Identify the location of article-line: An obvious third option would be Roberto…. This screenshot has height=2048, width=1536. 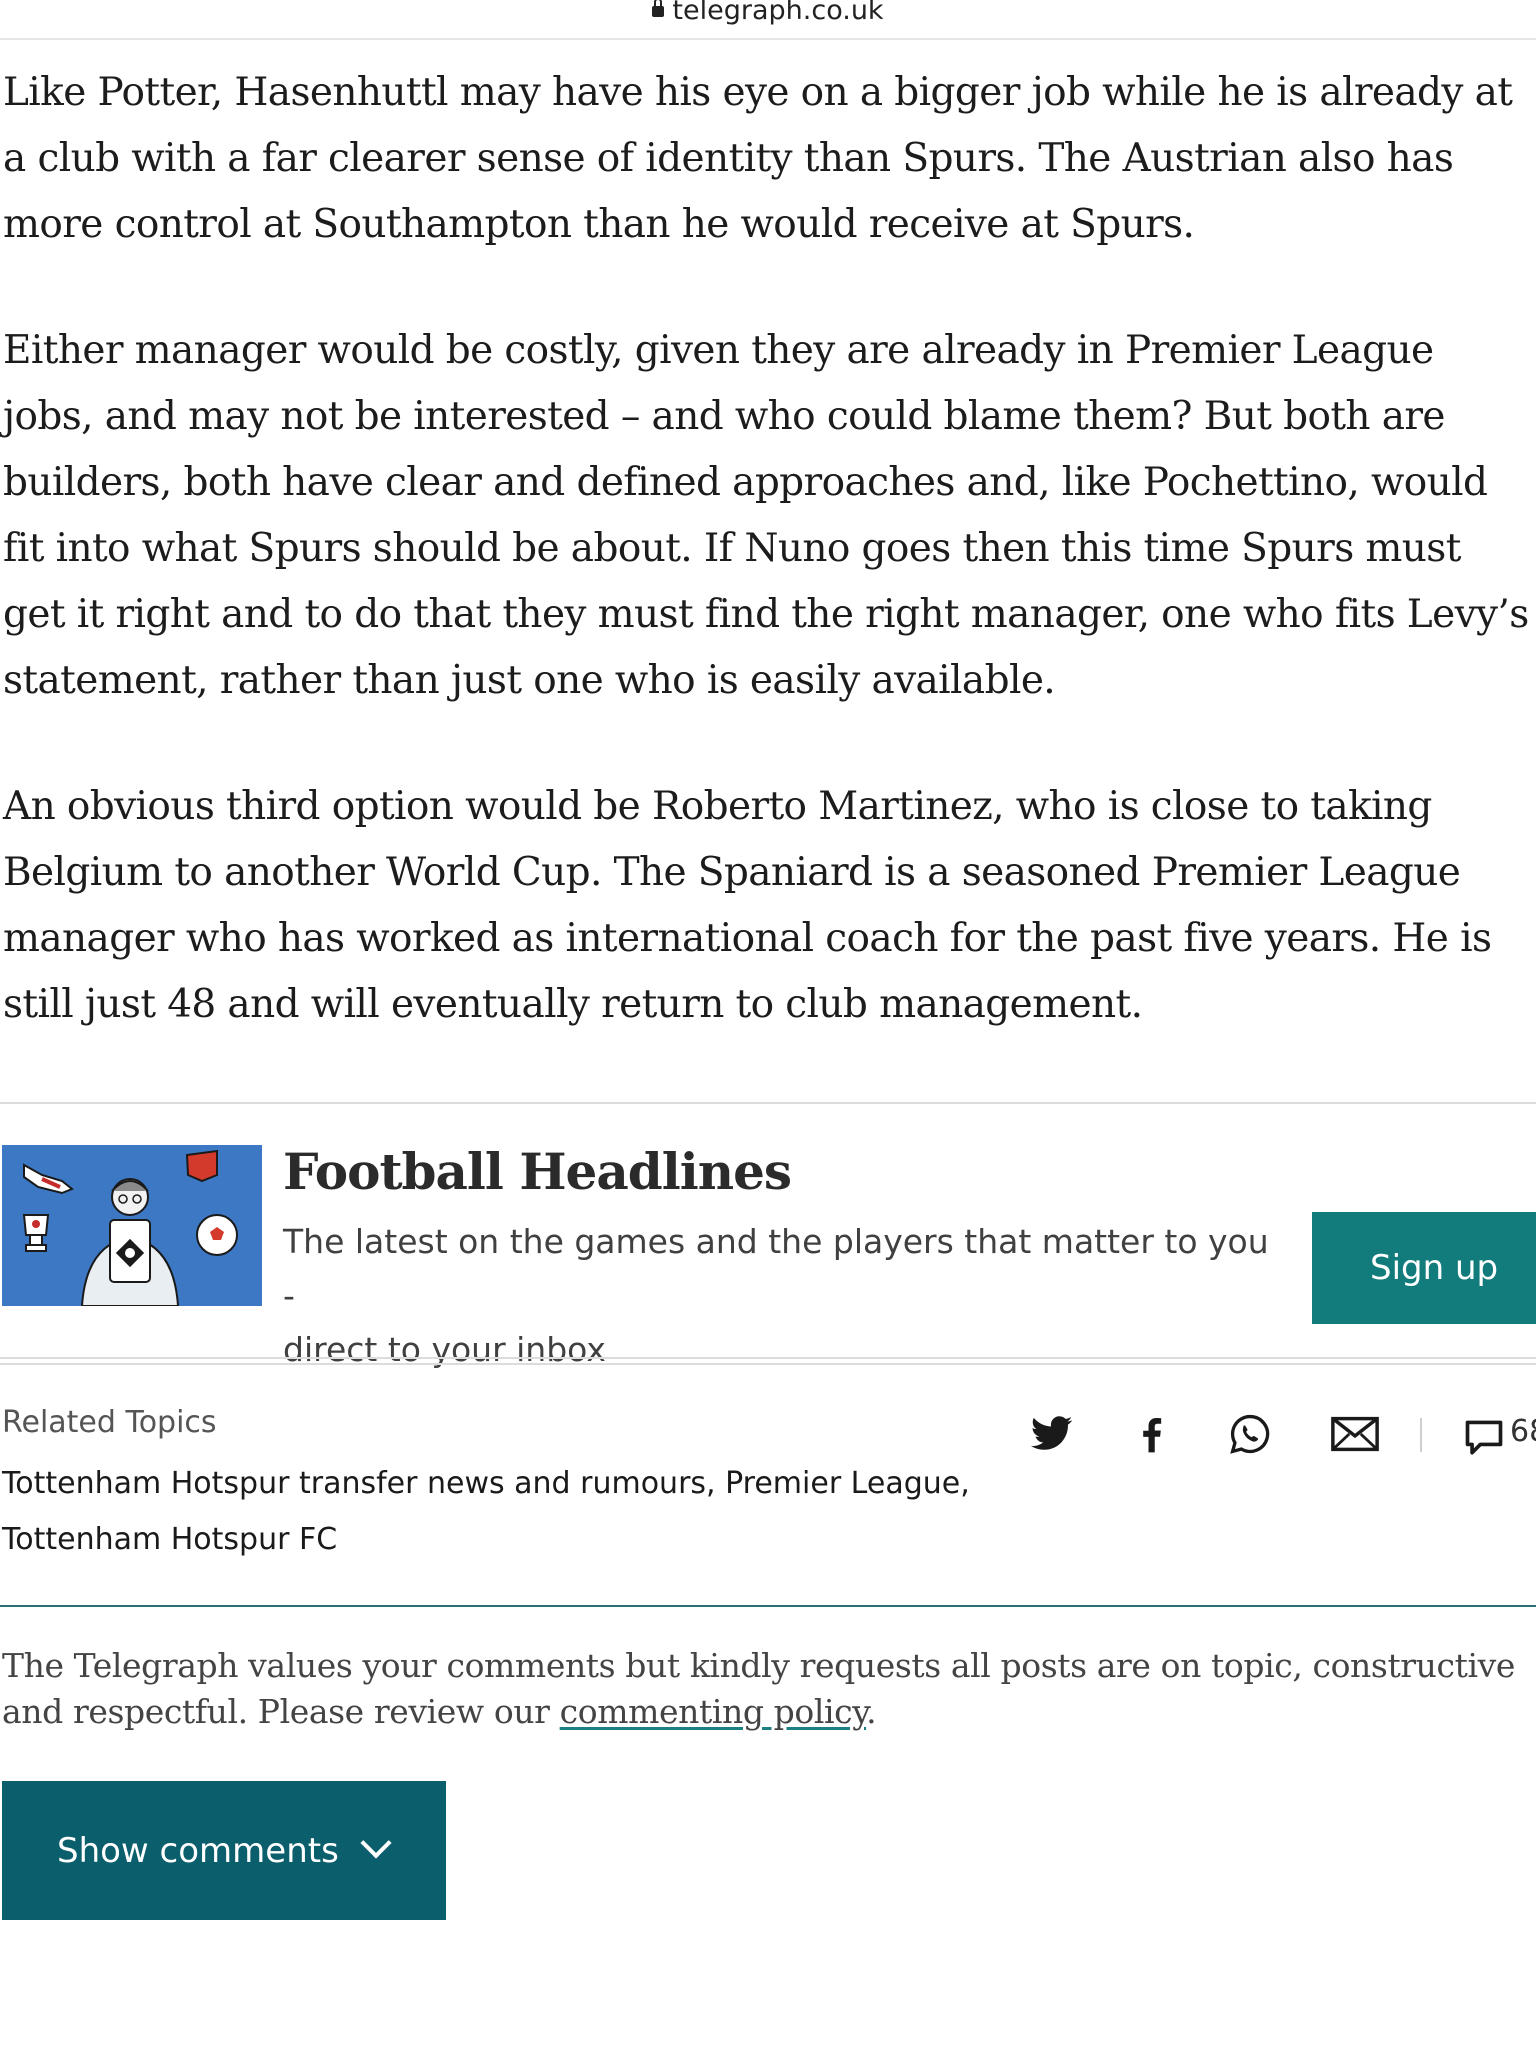
(717, 806).